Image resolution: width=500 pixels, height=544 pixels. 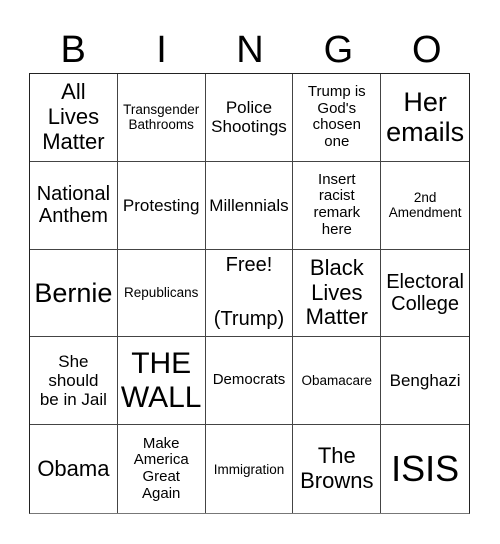 What do you see at coordinates (250, 469) in the screenshot?
I see `bingo-cell: Immigration` at bounding box center [250, 469].